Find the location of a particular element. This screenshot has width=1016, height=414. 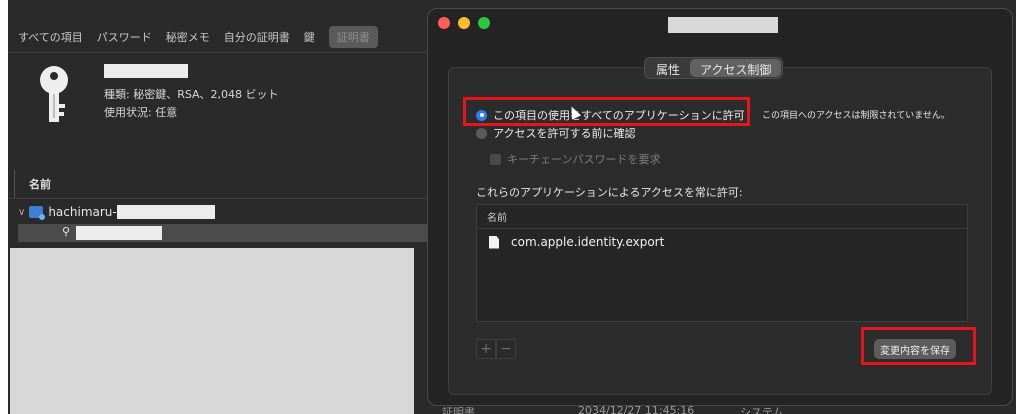

file-icon is located at coordinates (494, 242).